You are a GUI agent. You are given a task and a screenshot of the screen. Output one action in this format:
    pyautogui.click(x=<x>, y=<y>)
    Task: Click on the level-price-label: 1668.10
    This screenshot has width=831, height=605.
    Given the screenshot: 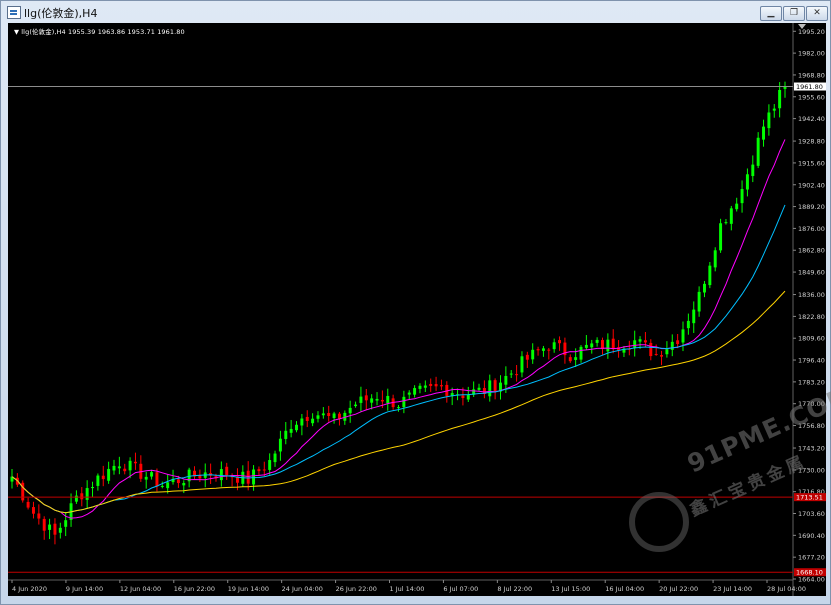 What is the action you would take?
    pyautogui.click(x=809, y=573)
    